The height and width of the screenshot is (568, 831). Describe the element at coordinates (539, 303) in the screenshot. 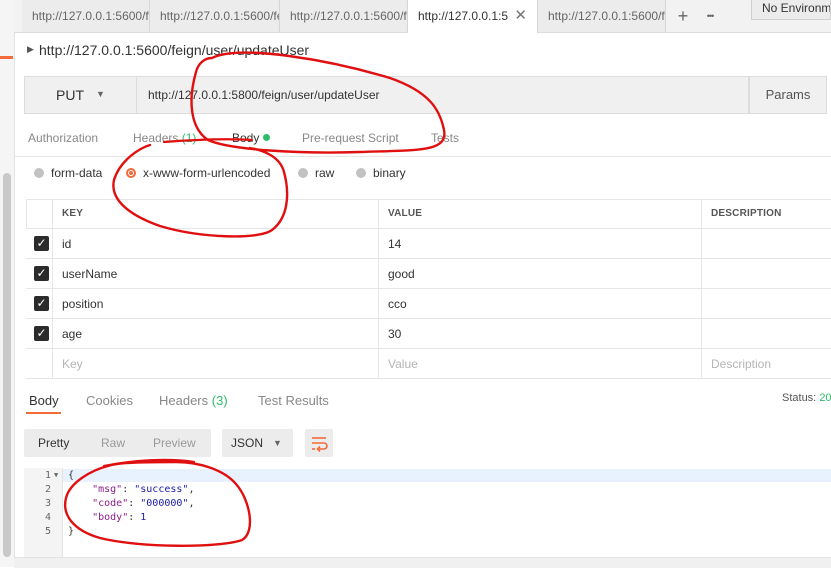

I see `value-cell: cco` at that location.